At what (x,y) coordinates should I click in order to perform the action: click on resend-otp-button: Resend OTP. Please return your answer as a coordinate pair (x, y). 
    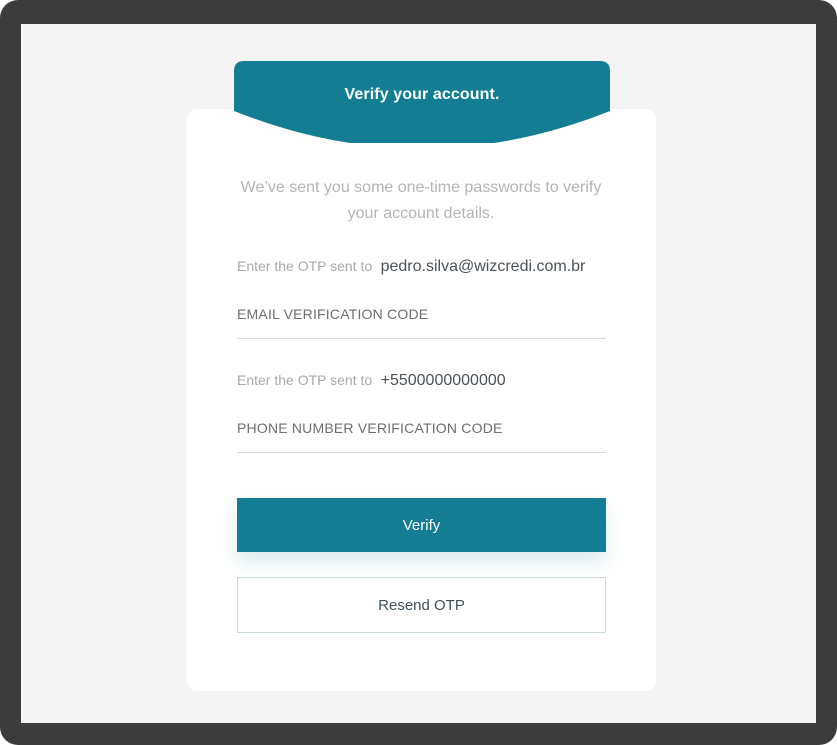
    Looking at the image, I should click on (421, 605).